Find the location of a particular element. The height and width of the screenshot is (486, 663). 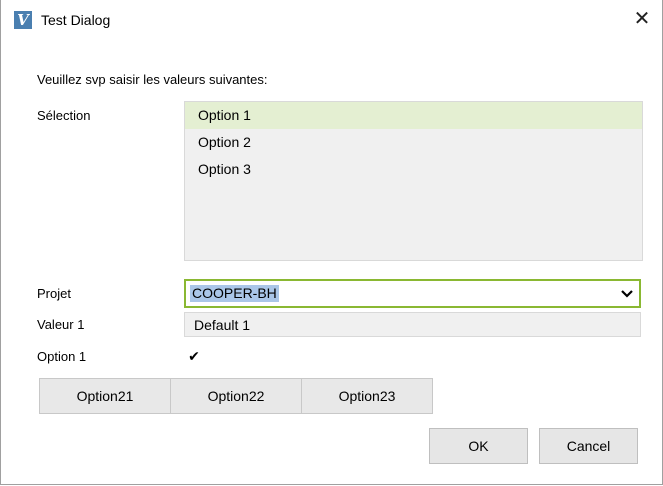

list-item-option-1: Option 1 is located at coordinates (413, 115).